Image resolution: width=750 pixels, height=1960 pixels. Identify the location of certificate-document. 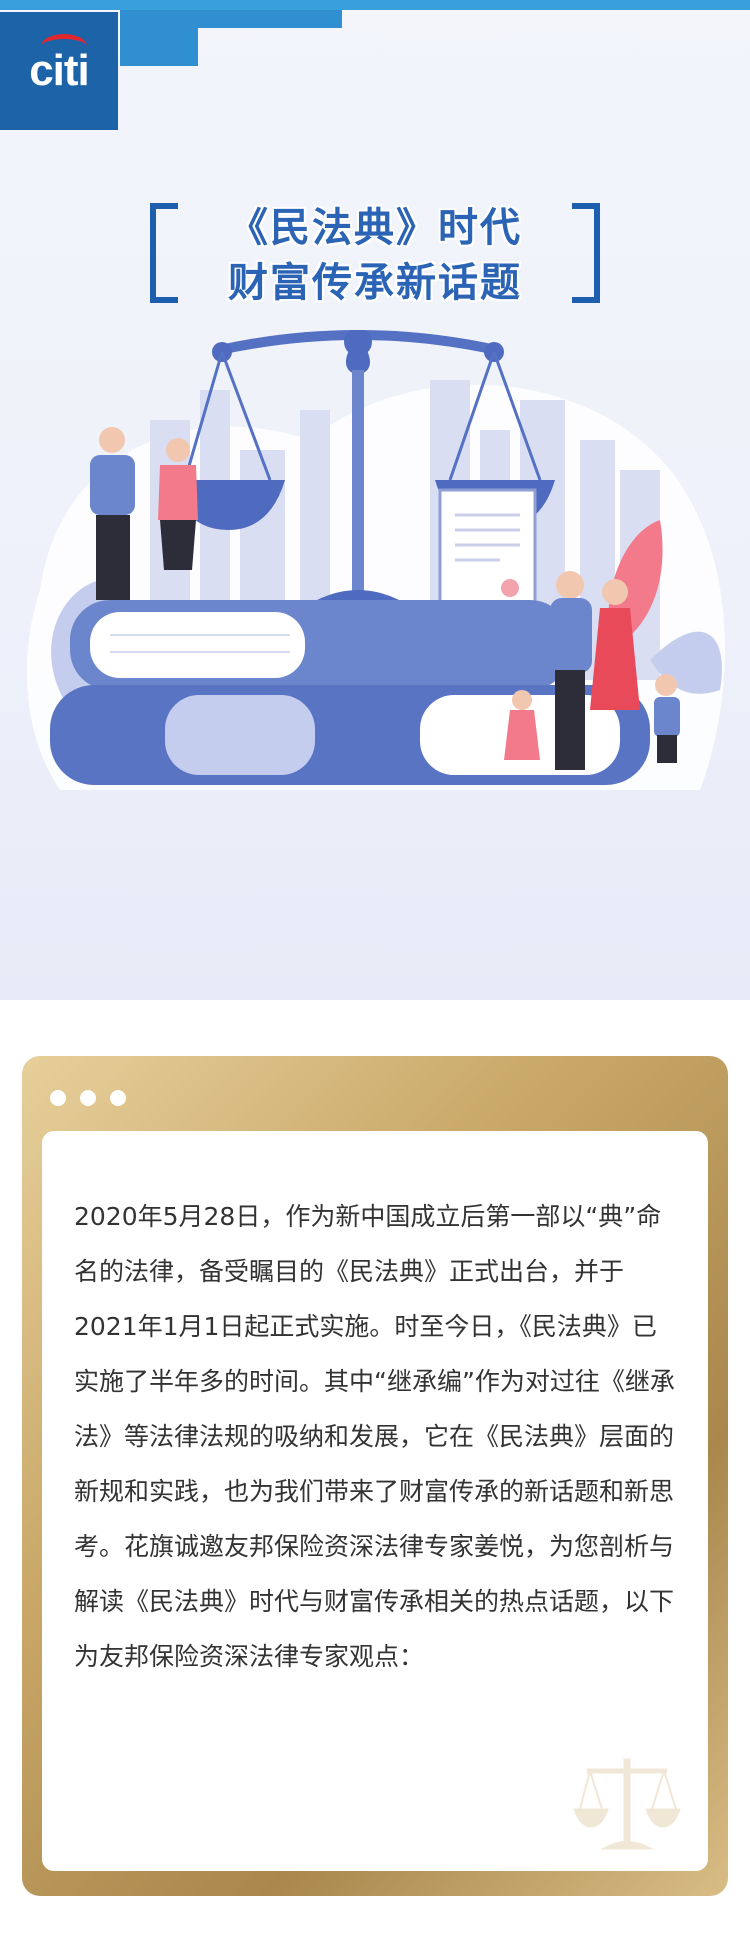
(487, 550).